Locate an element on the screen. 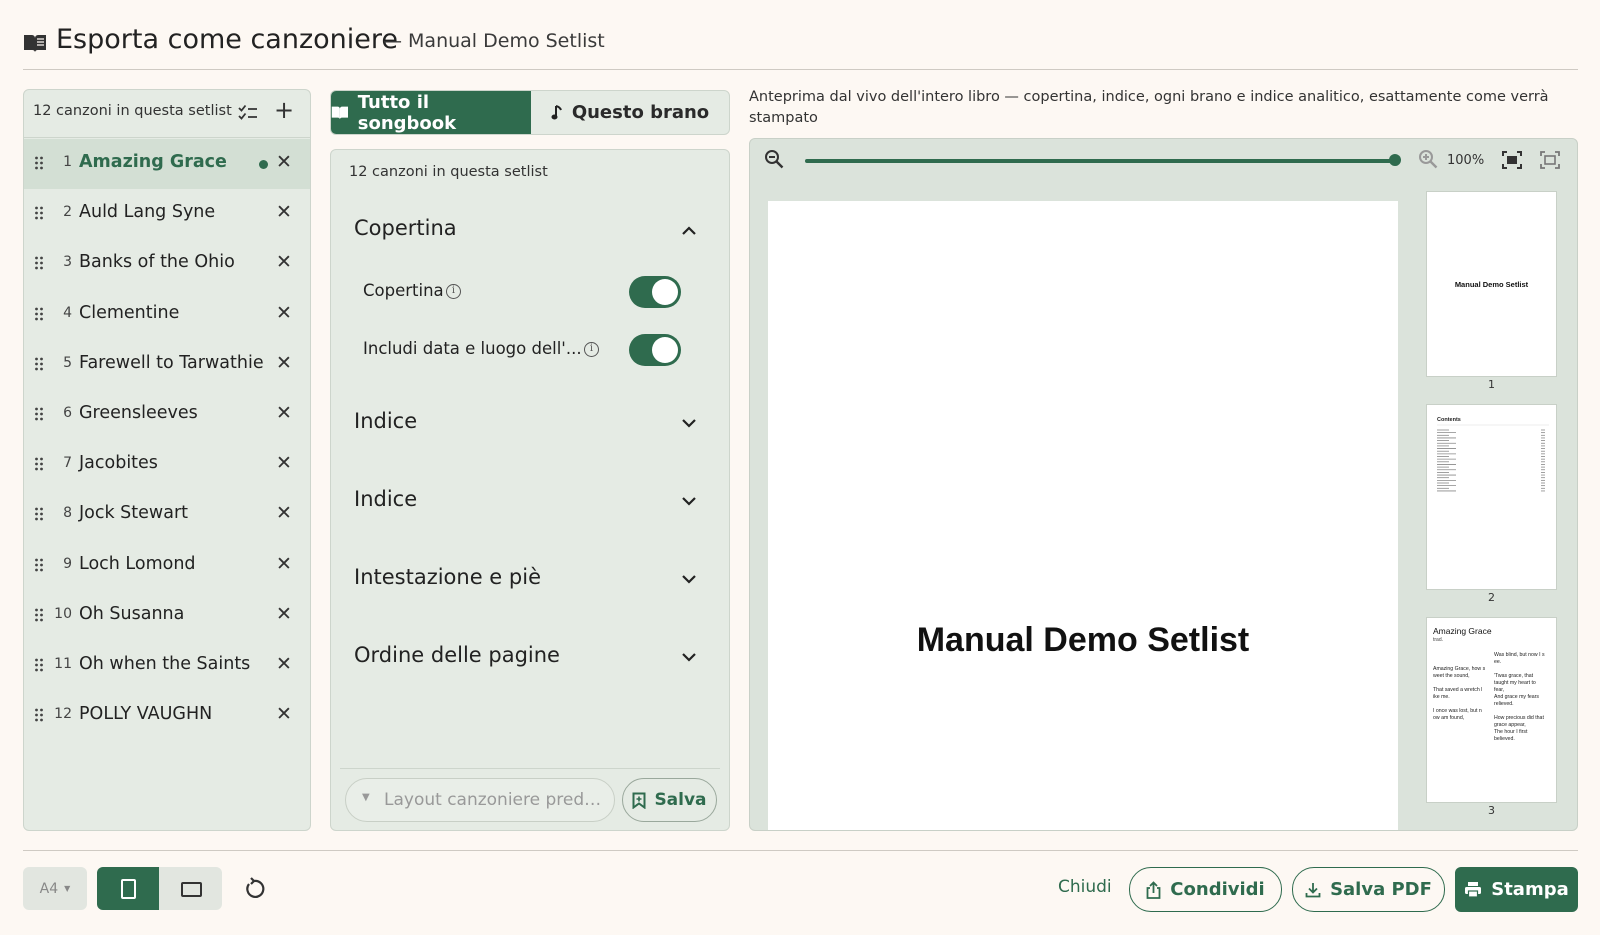 The width and height of the screenshot is (1600, 935). zoom-in-icon is located at coordinates (1428, 159).